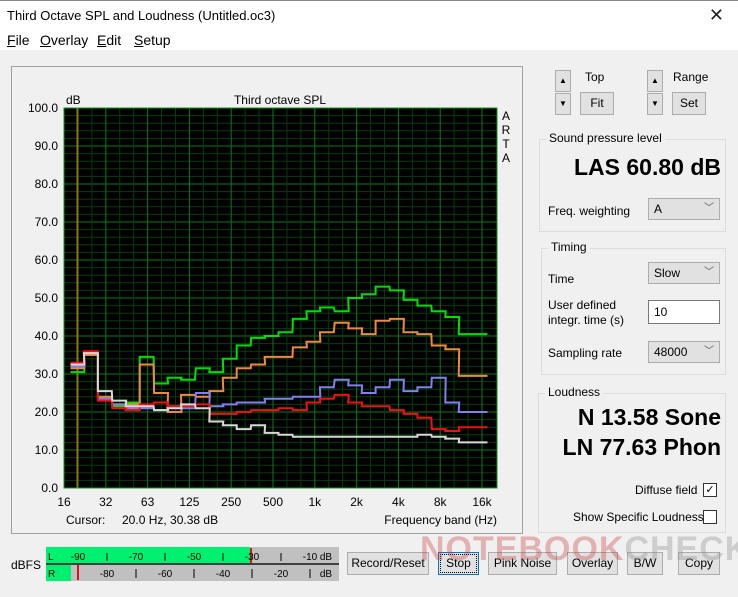 The image size is (738, 597). I want to click on x-tick-label: 250, so click(231, 502).